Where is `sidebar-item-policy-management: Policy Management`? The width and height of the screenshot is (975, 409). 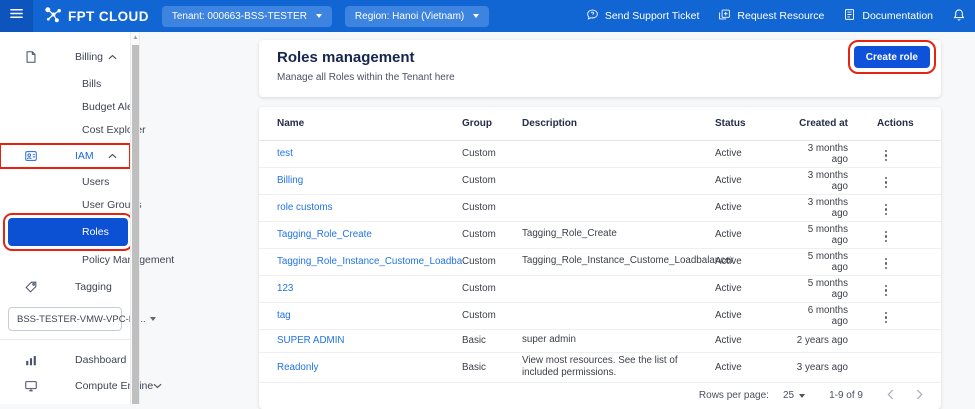 sidebar-item-policy-management: Policy Management is located at coordinates (87, 259).